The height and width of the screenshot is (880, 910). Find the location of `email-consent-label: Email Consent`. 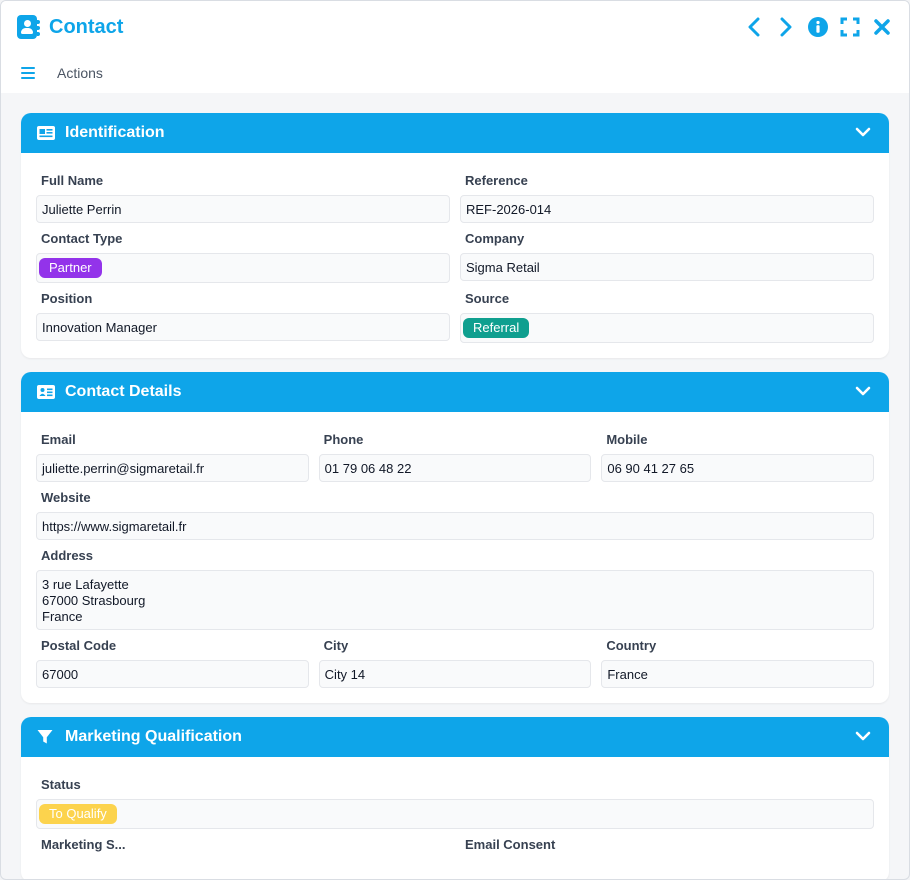

email-consent-label: Email Consent is located at coordinates (510, 844).